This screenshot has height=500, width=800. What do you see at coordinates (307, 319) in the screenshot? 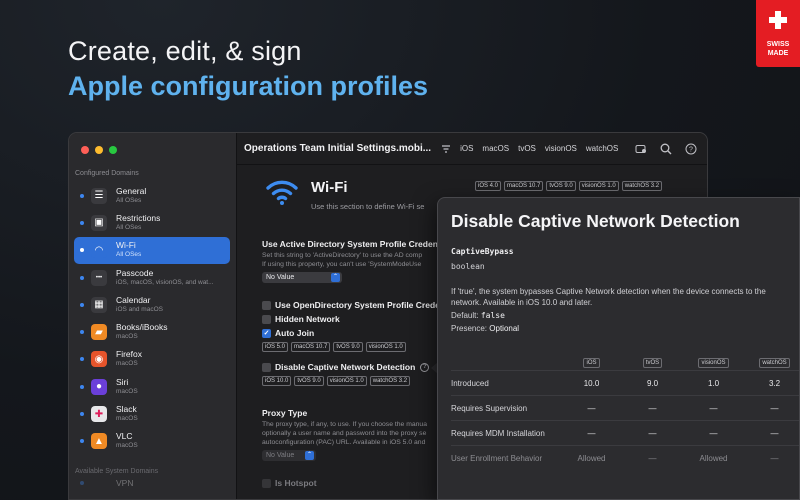
I see `hidden-network-label: Hidden Network` at bounding box center [307, 319].